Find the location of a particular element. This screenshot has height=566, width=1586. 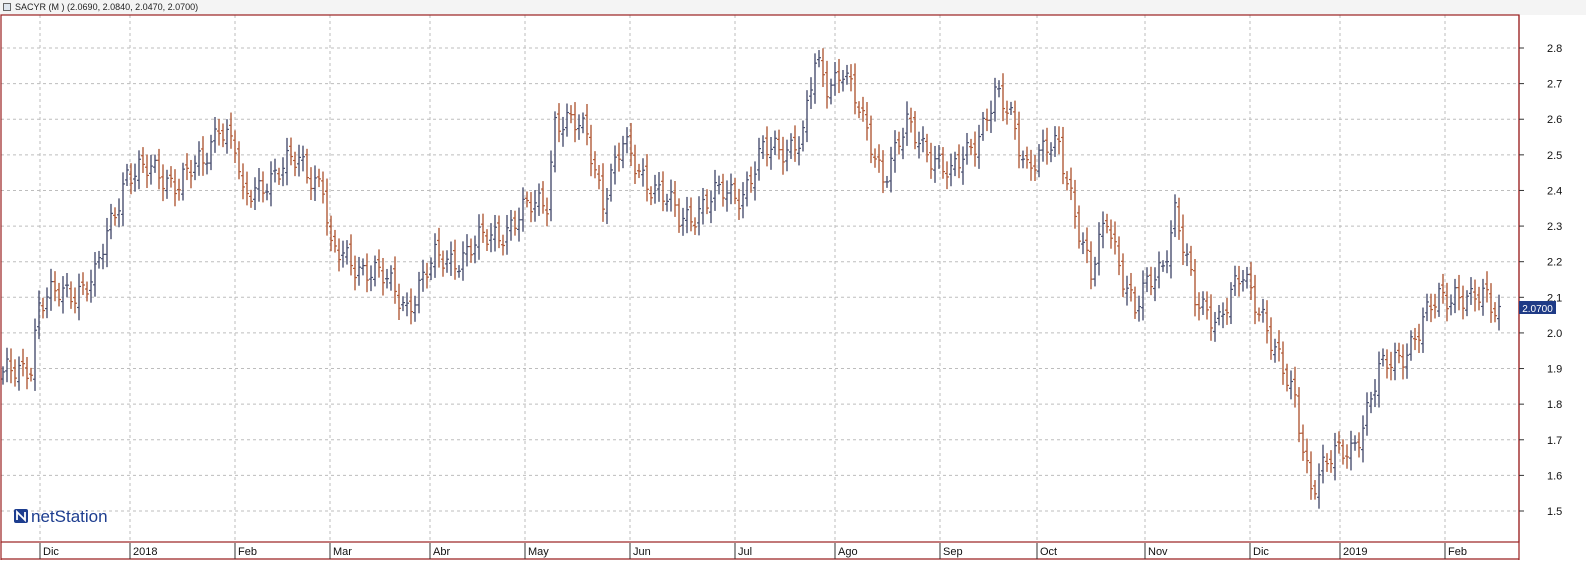

y-tick-label: 2.8 is located at coordinates (1554, 49).